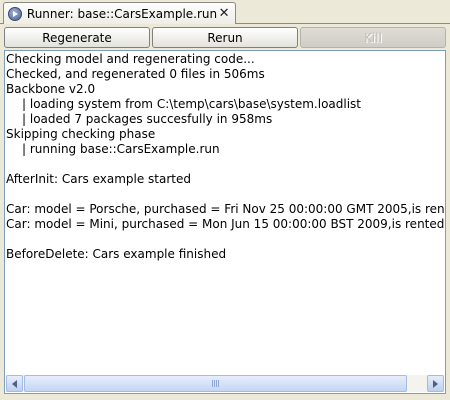 This screenshot has height=400, width=450. I want to click on scroll-left-button, so click(14, 383).